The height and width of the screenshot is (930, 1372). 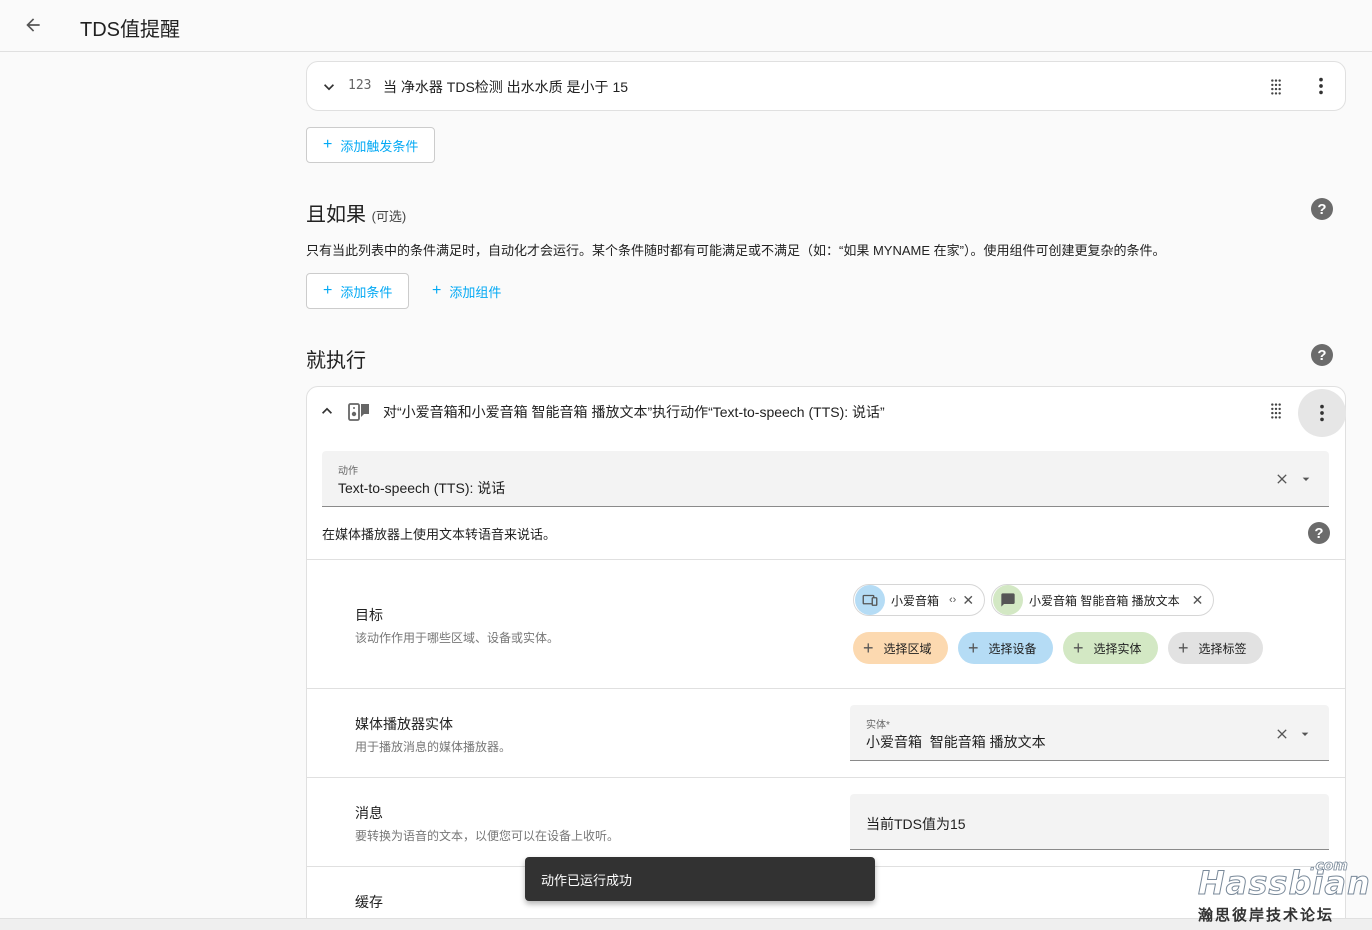 What do you see at coordinates (404, 724) in the screenshot?
I see `media-player-title: 媒体播放器实体` at bounding box center [404, 724].